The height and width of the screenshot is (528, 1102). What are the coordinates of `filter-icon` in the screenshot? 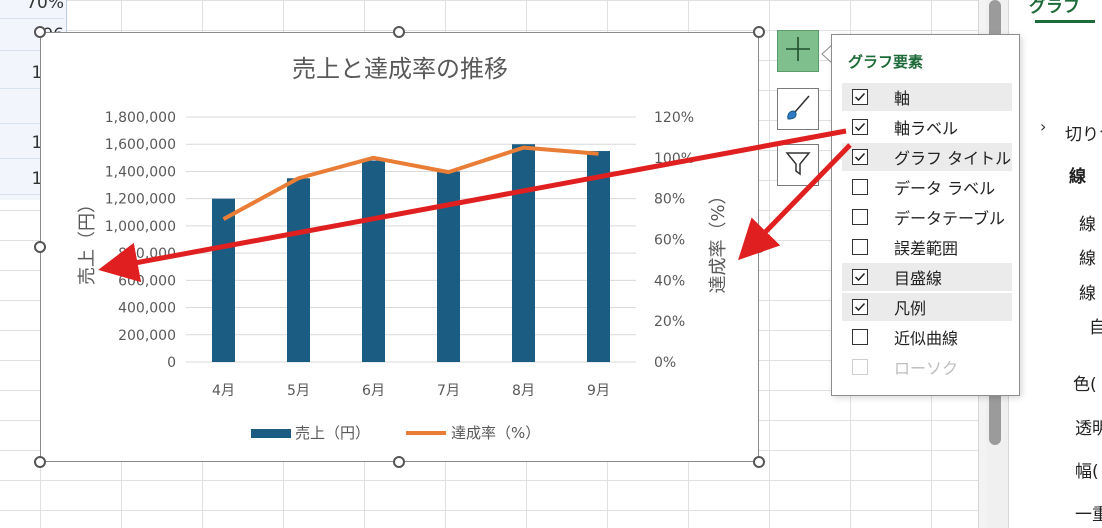 It's located at (798, 165).